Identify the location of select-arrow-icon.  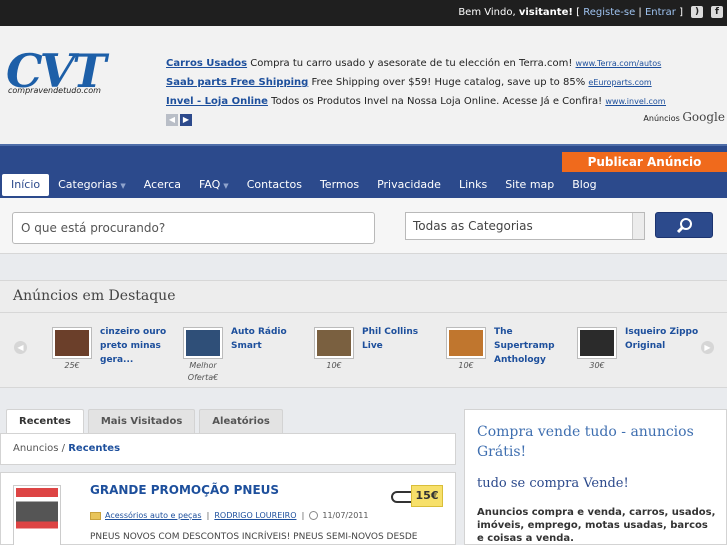
(638, 226).